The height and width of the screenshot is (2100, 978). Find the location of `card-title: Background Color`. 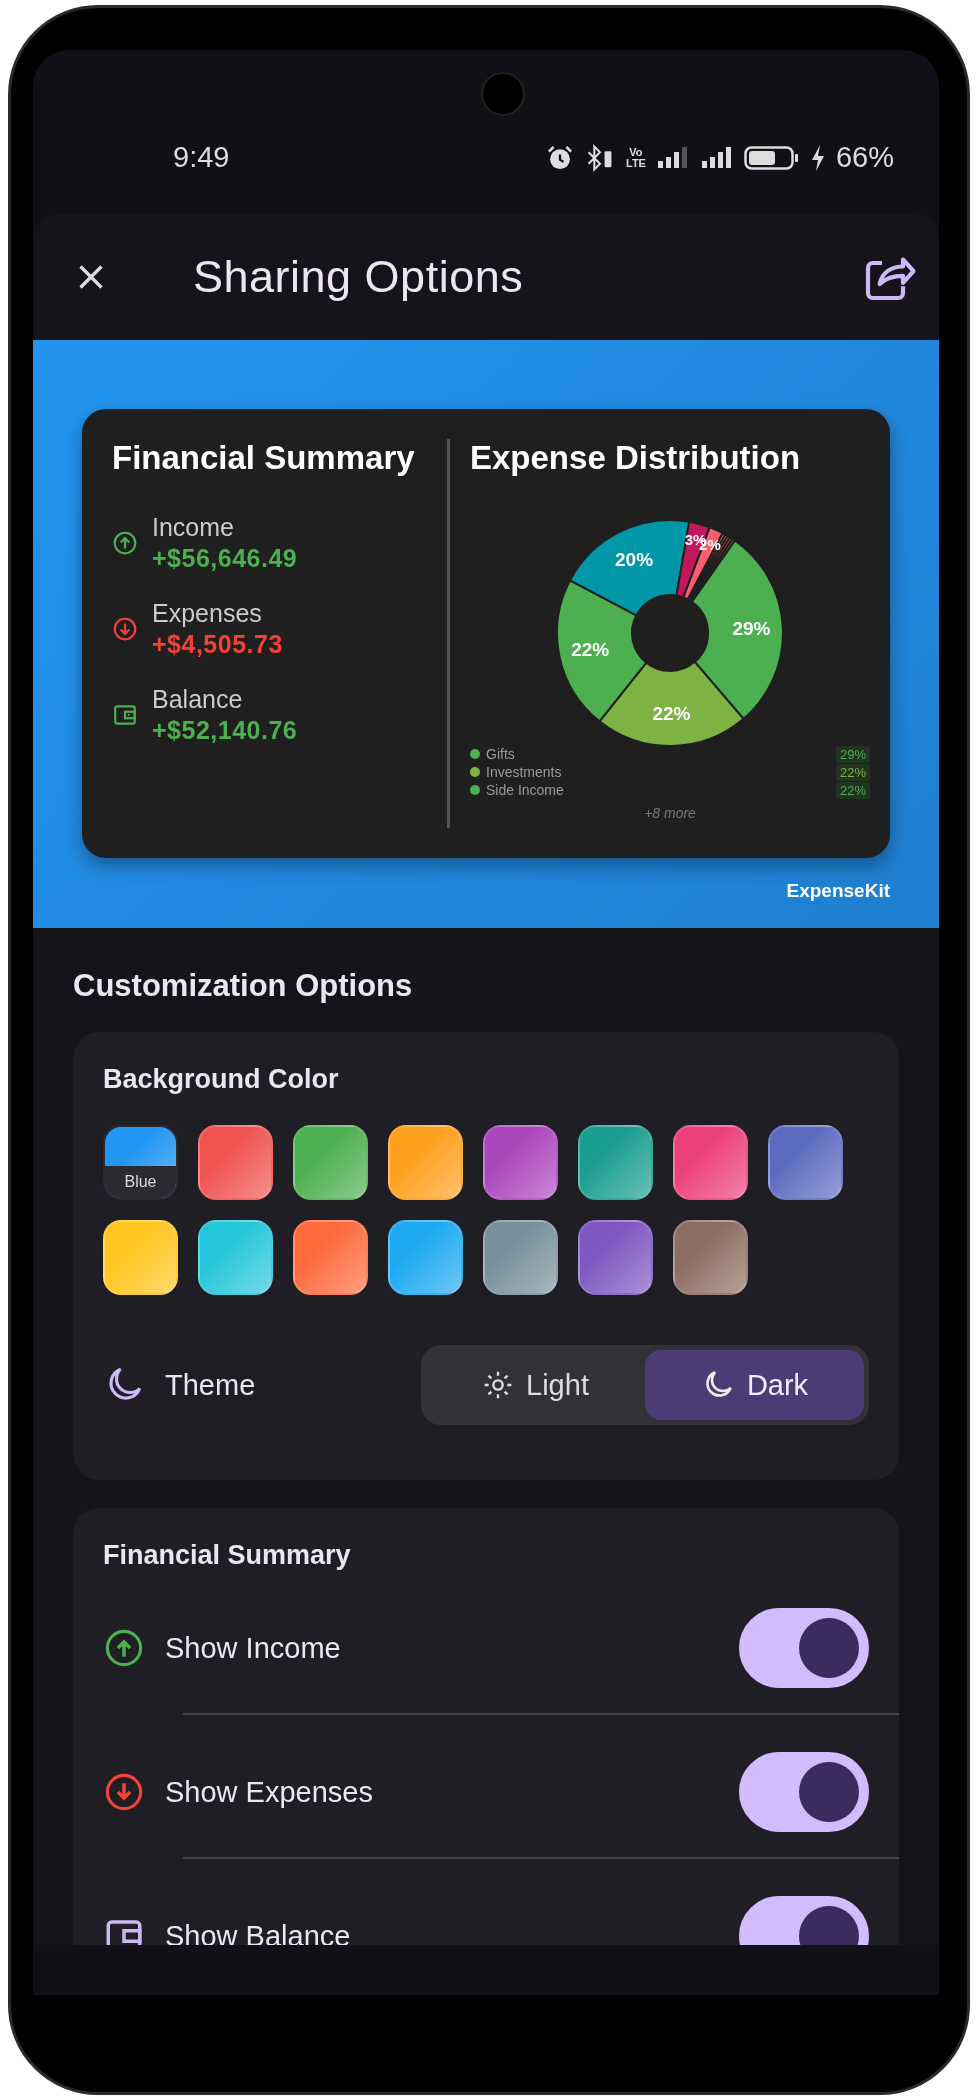

card-title: Background Color is located at coordinates (221, 1079).